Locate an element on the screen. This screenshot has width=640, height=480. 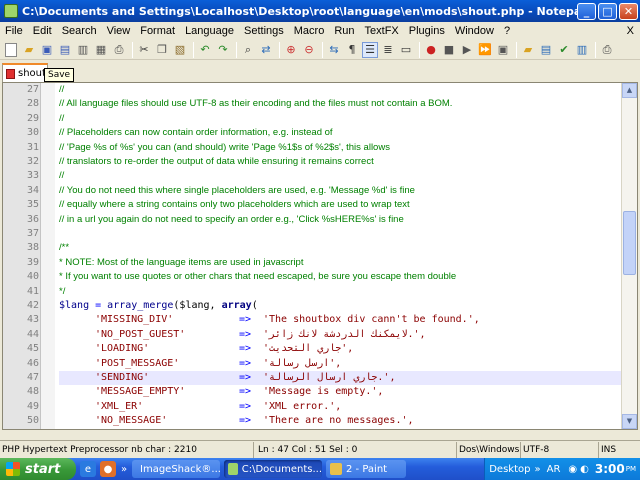
toolbar-expand-icon: » is located at coordinates (537, 469).